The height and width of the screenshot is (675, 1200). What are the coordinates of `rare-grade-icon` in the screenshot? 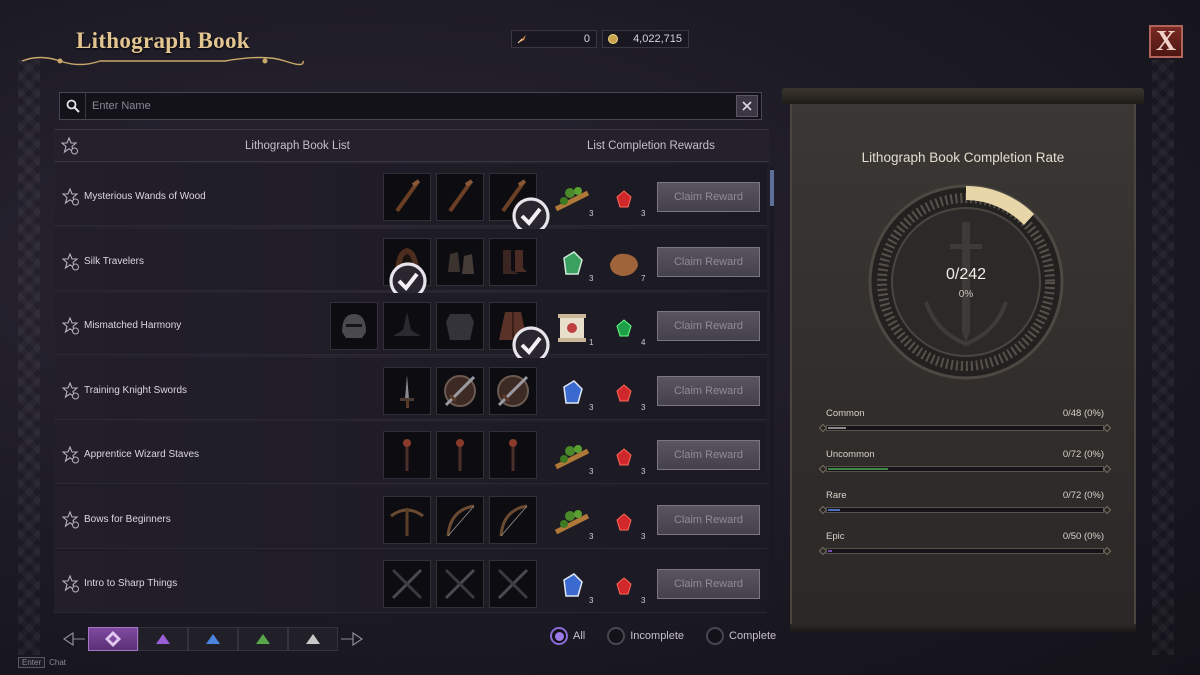 It's located at (213, 639).